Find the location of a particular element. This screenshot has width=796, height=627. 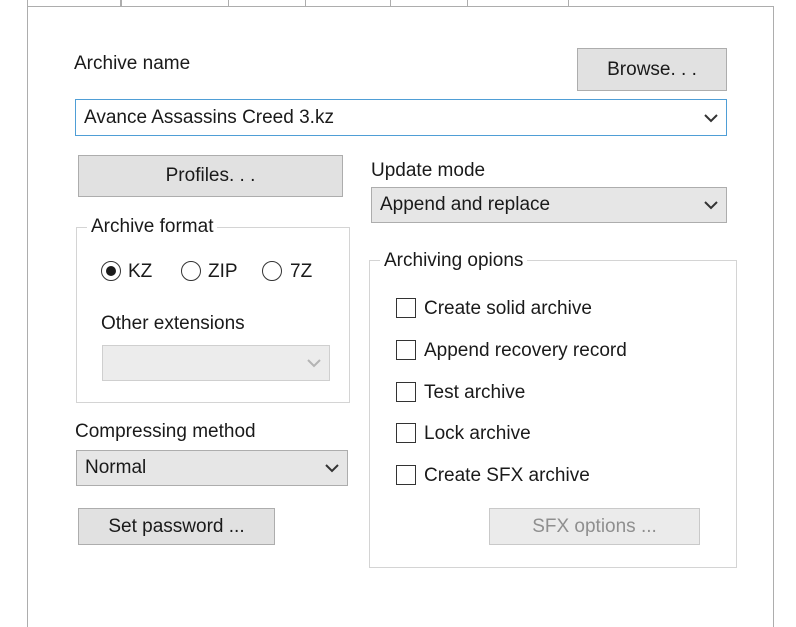

other-extensions-combobox is located at coordinates (216, 363).